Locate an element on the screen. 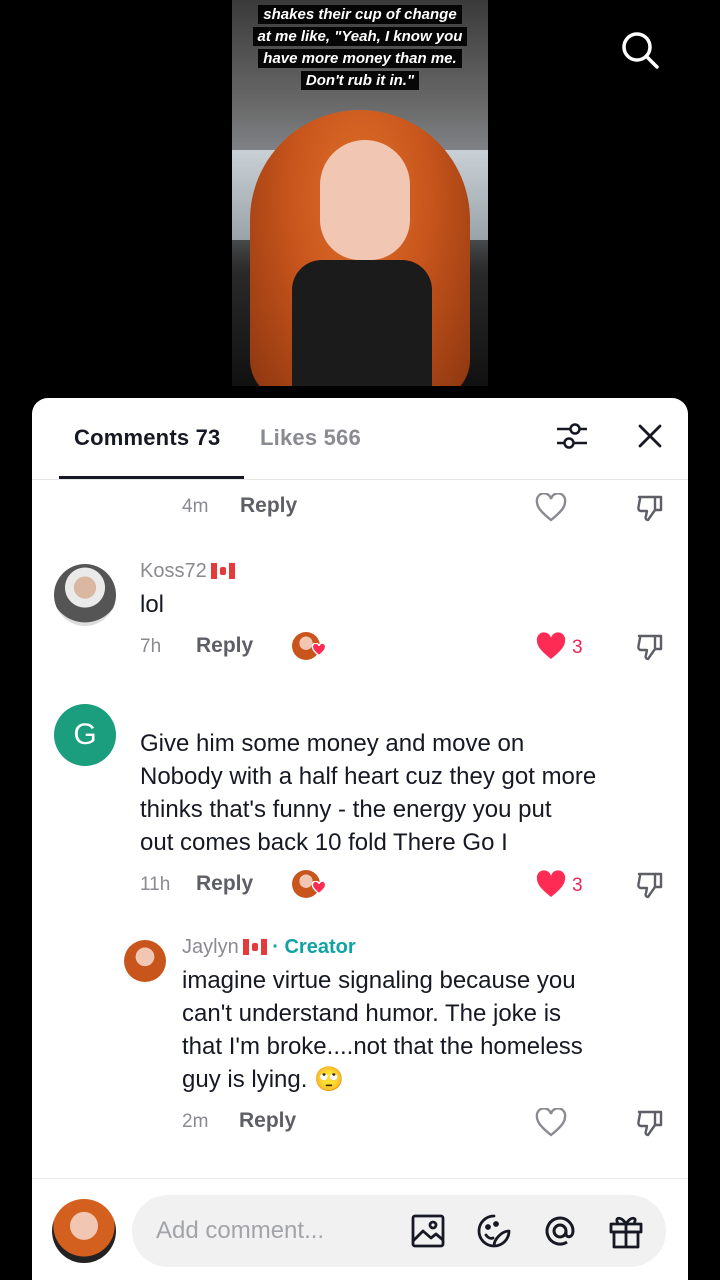 This screenshot has width=720, height=1280. filter-icon is located at coordinates (572, 436).